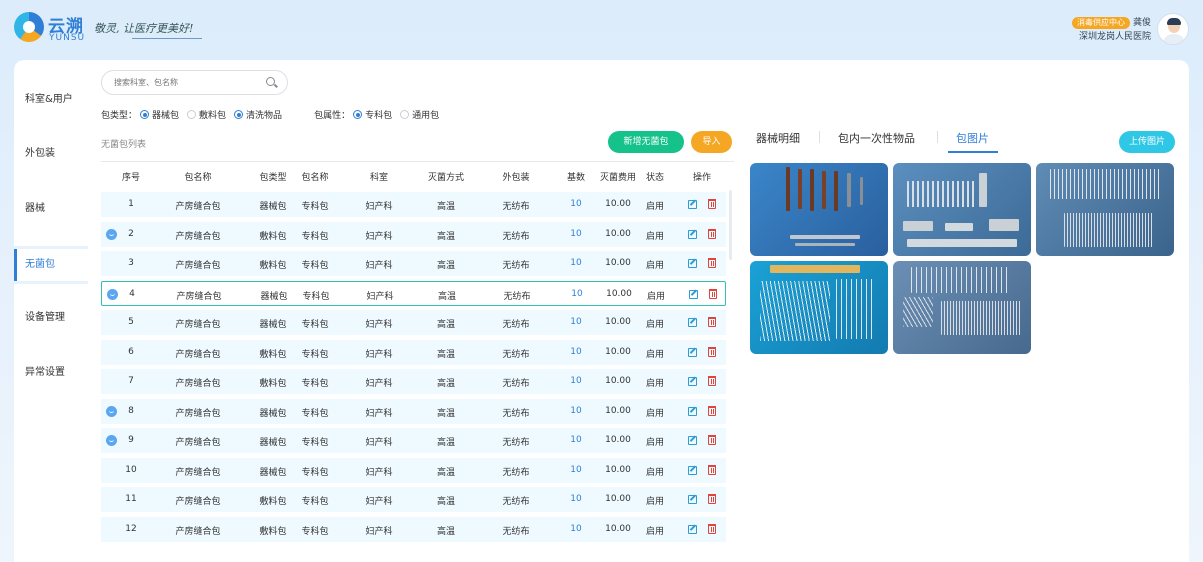 Image resolution: width=1203 pixels, height=562 pixels. Describe the element at coordinates (413, 293) in the screenshot. I see `table-row: 4 产房缝合包 器械包 专科包 妇产科 高温 无纺布 10 10.00 启用` at that location.